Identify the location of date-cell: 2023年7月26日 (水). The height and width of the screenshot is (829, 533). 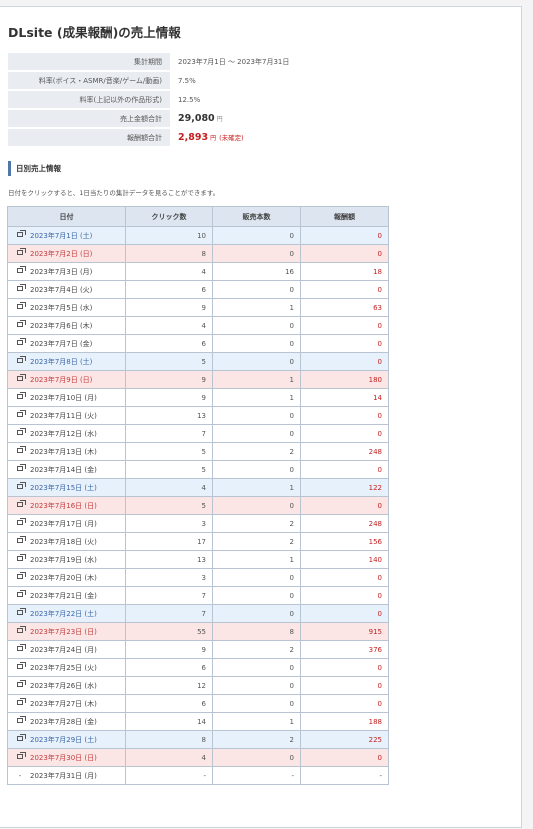
(66, 685).